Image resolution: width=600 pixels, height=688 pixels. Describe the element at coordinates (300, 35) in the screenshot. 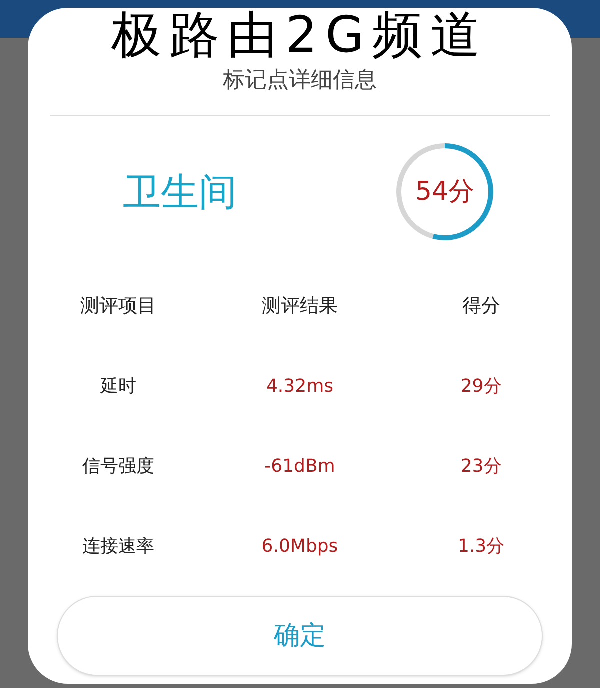

I see `caption: 极路由2G频道` at that location.